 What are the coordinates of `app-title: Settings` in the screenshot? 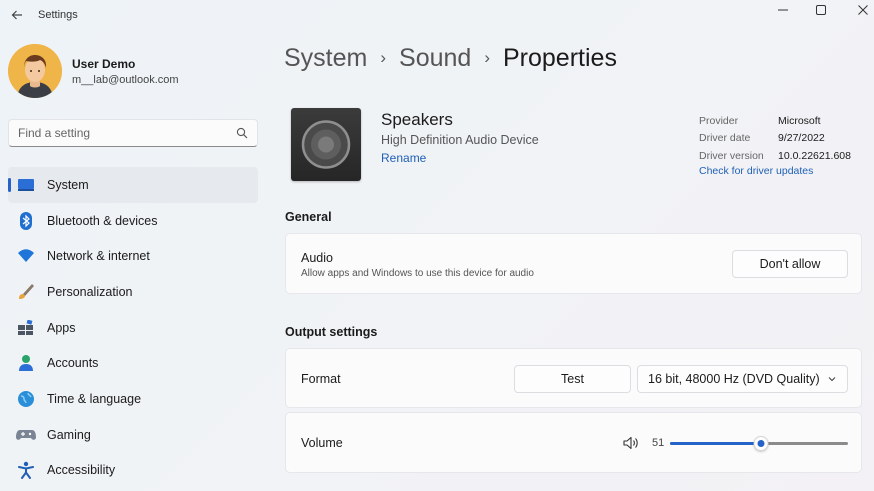 It's located at (58, 15).